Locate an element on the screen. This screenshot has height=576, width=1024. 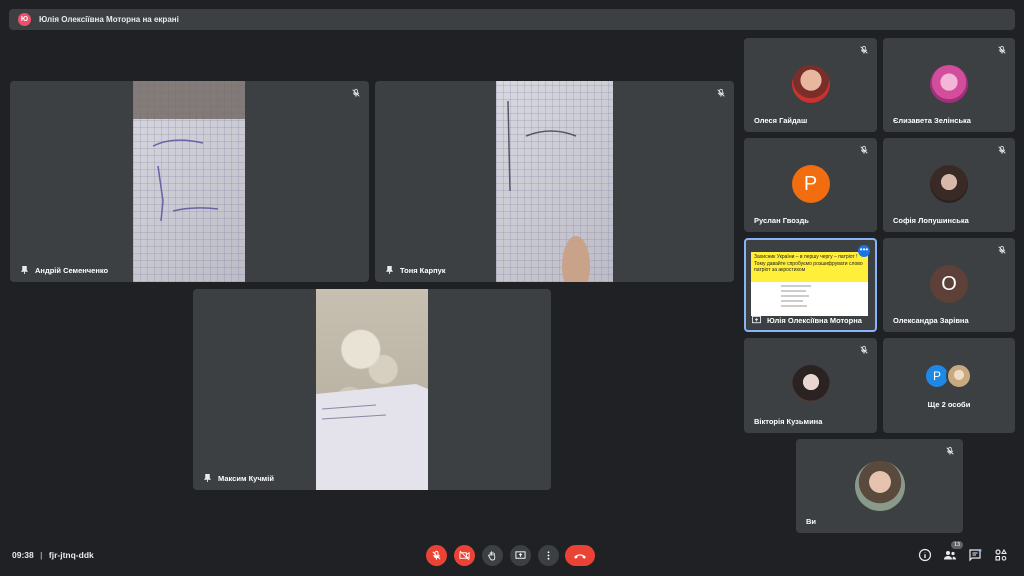
participant-tile-viktoriia: Вікторія Кузьмина is located at coordinates (810, 385).